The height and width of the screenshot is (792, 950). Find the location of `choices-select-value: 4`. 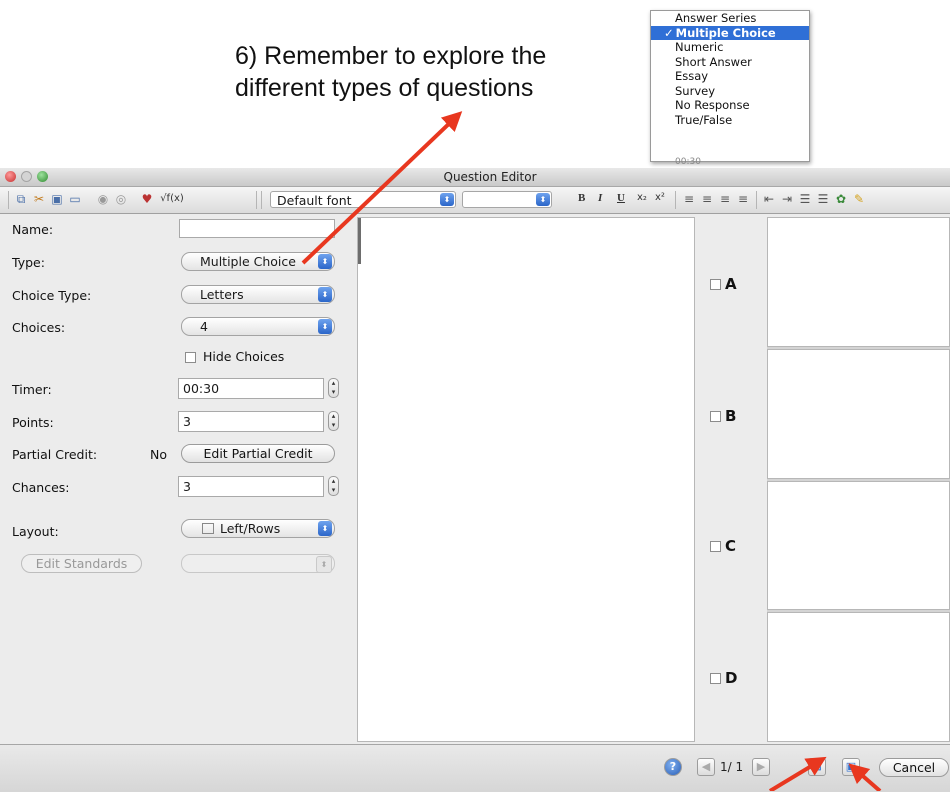

choices-select-value: 4 is located at coordinates (204, 326).